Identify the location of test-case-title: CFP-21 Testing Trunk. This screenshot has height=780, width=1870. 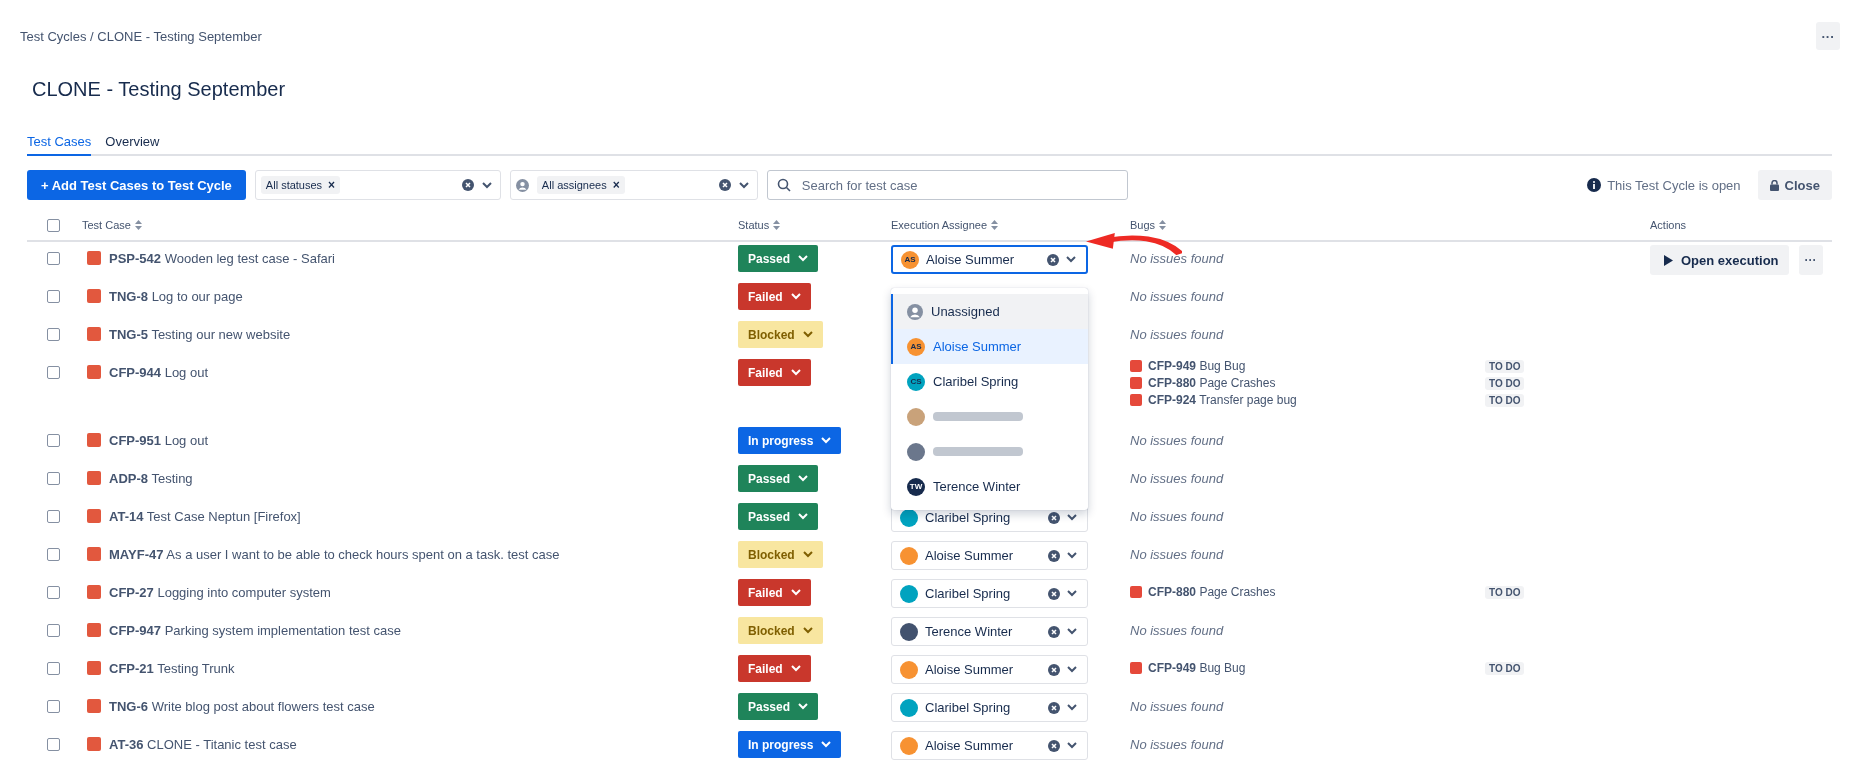
(172, 668).